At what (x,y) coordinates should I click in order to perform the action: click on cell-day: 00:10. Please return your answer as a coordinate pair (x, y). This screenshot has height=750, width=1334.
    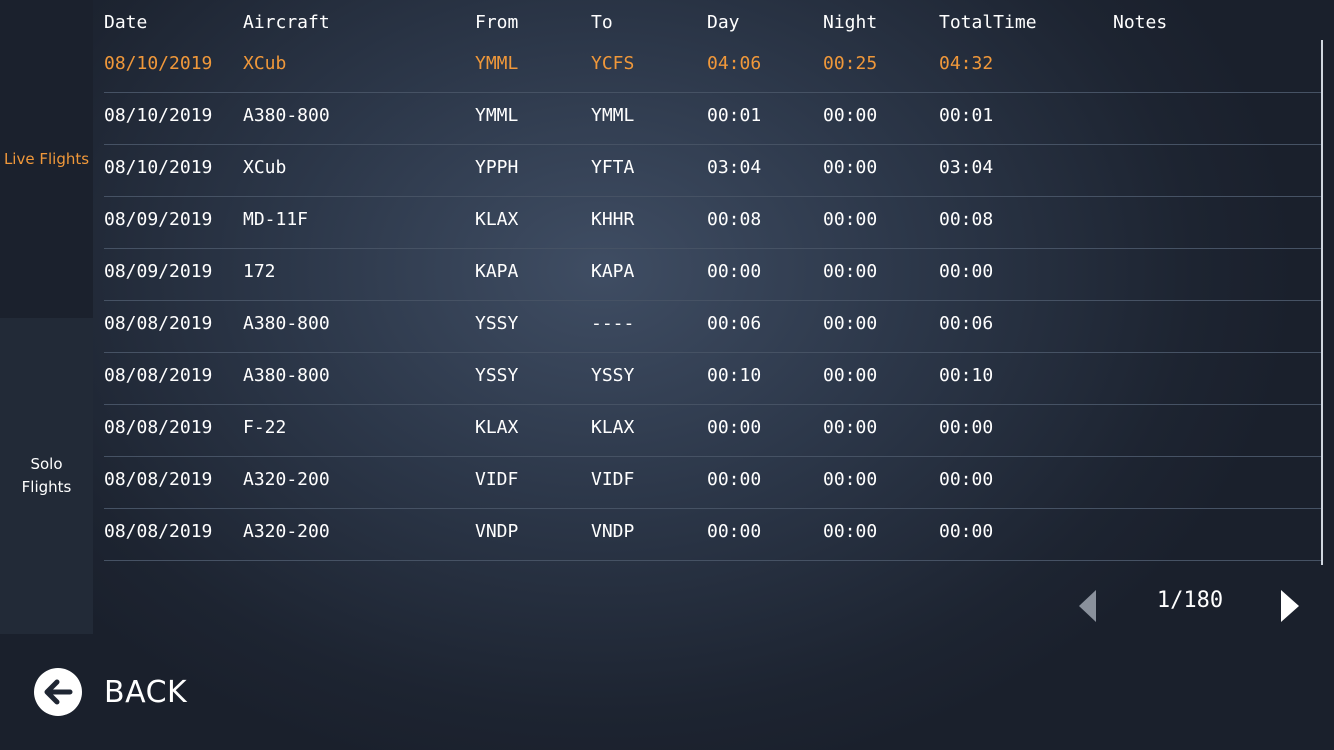
    Looking at the image, I should click on (734, 375).